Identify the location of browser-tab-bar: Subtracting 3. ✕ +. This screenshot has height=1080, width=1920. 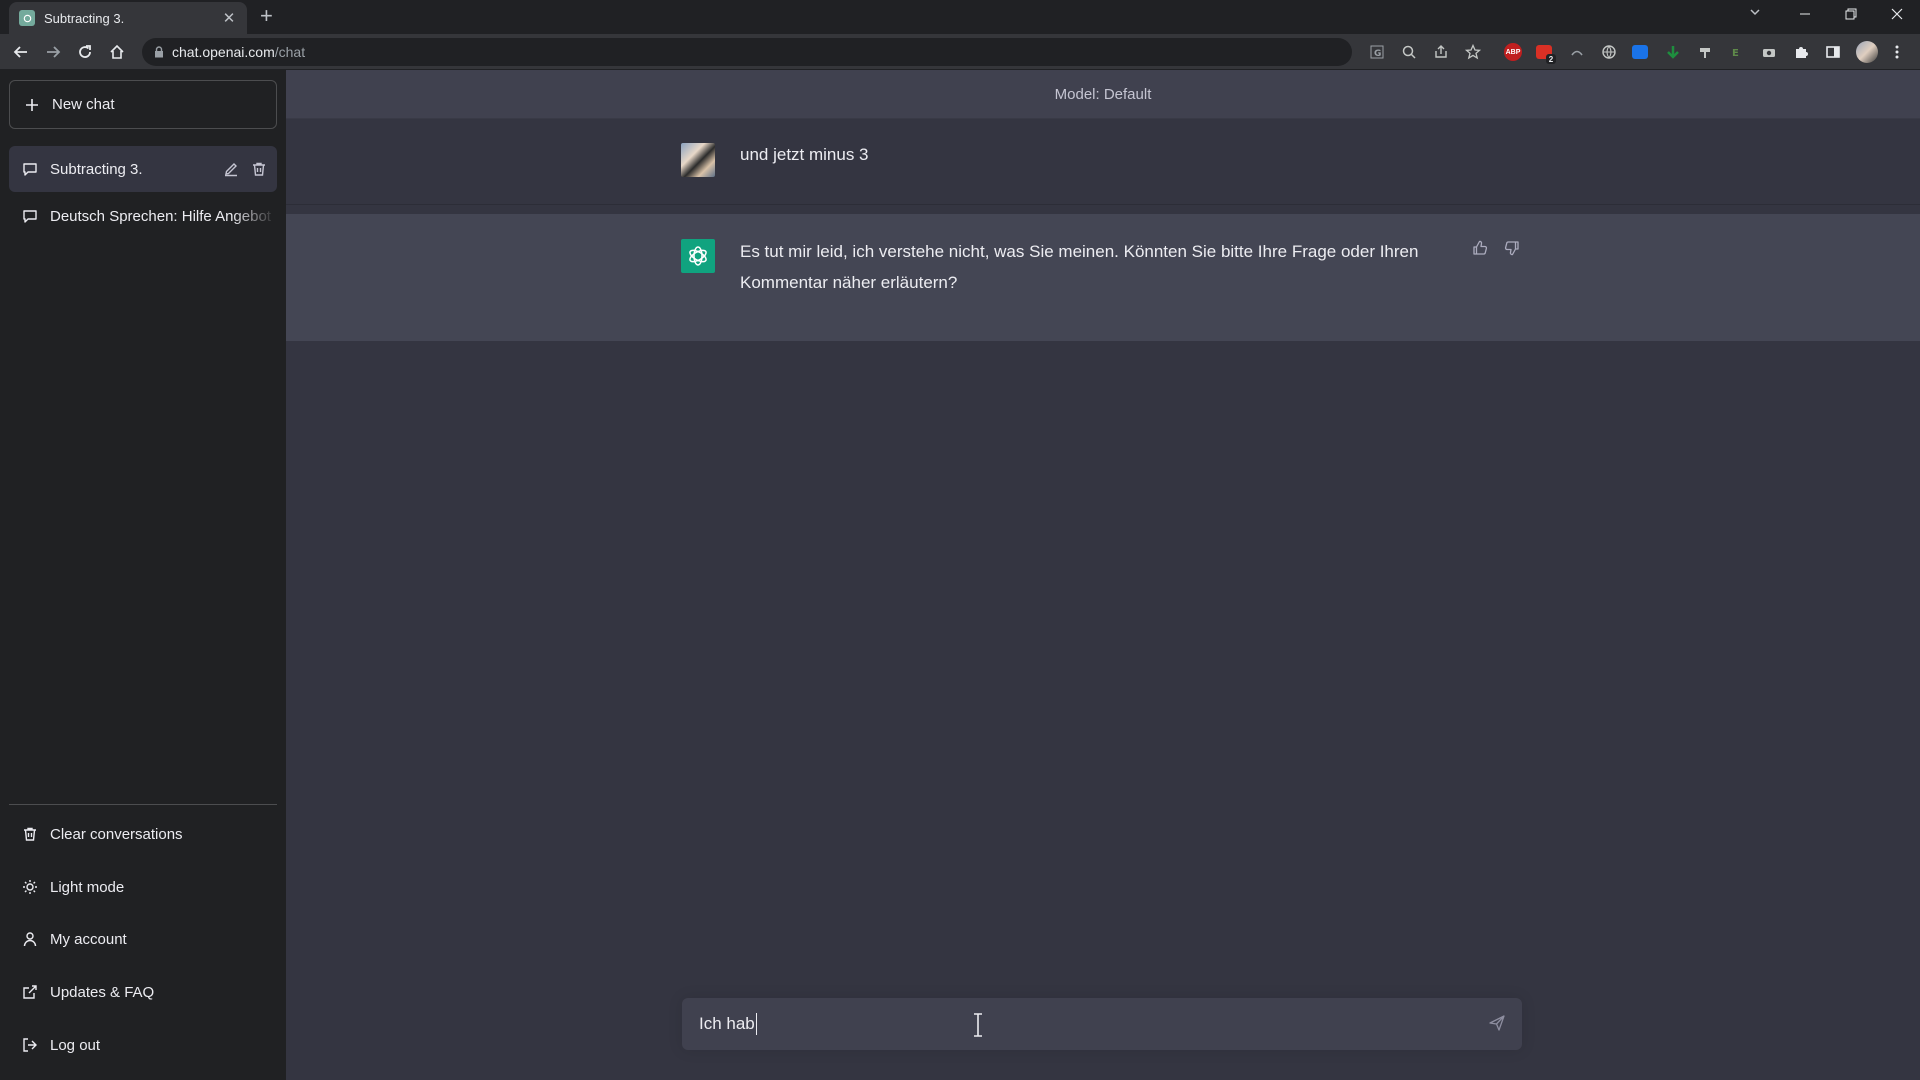
(960, 17).